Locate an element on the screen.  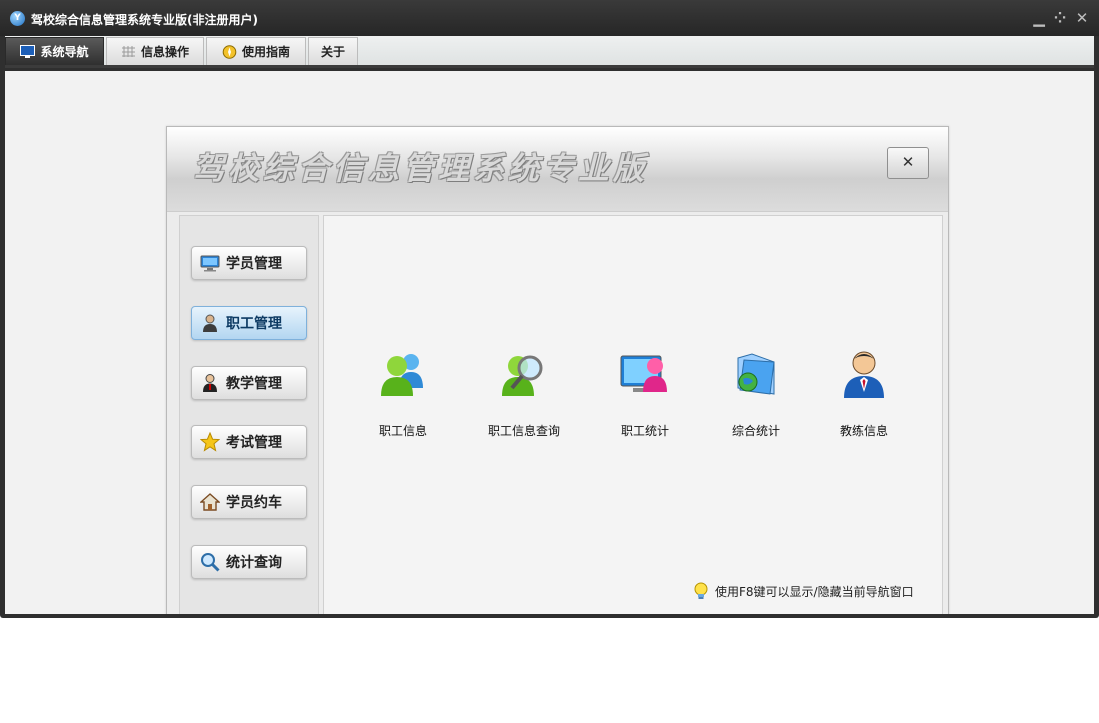
tab-about: 关于 is located at coordinates (333, 51).